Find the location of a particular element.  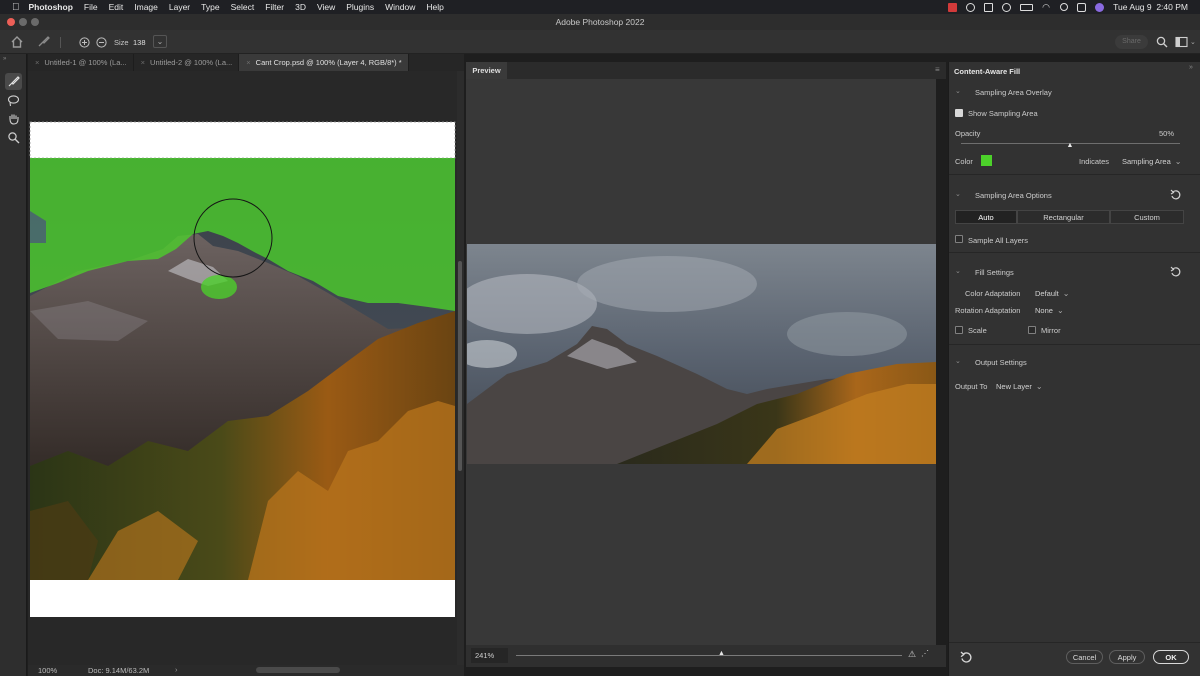

hand-tool-icon is located at coordinates (13, 118).